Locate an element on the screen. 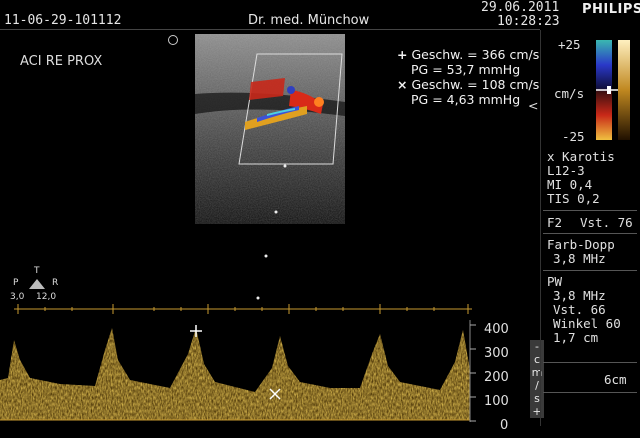 This screenshot has height=438, width=640. orient-left: P is located at coordinates (16, 283).